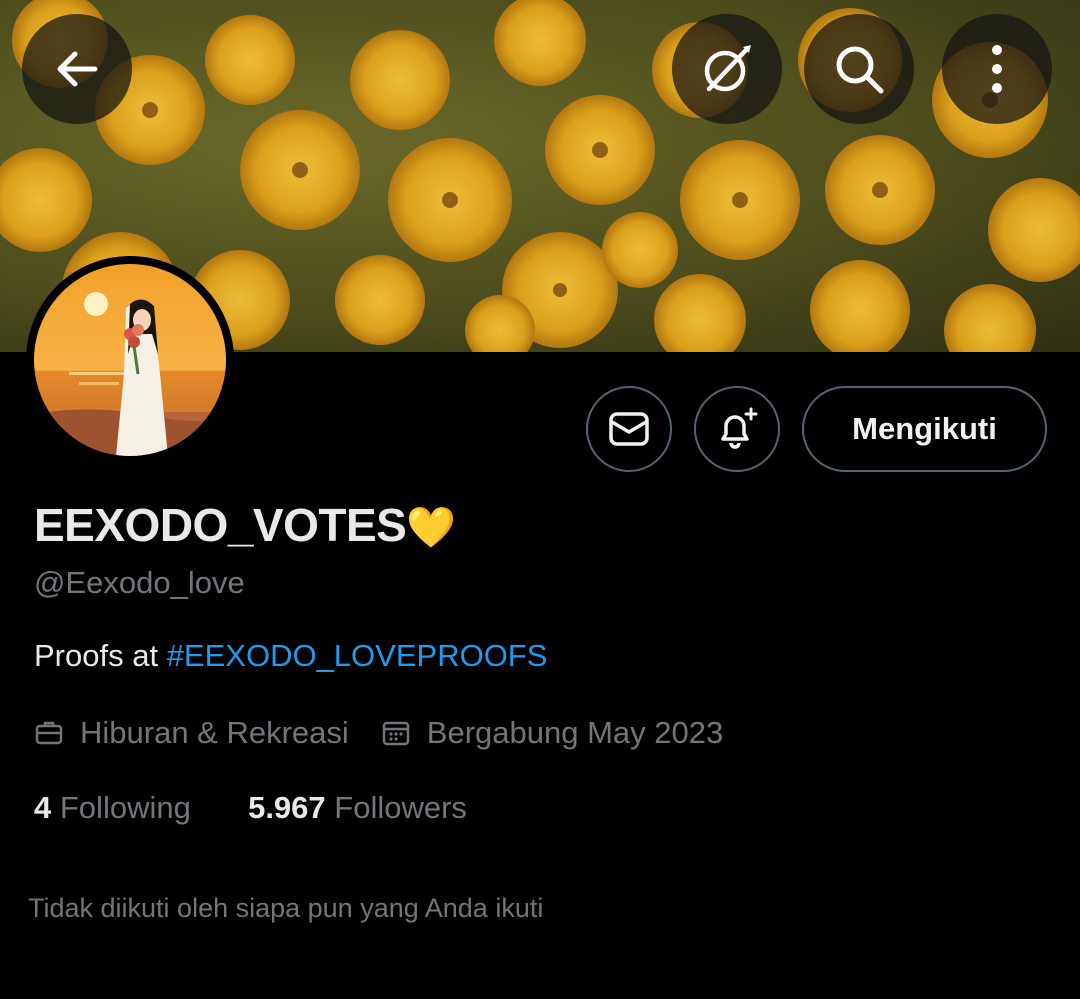  What do you see at coordinates (100, 655) in the screenshot?
I see `bio-text: Proofs at` at bounding box center [100, 655].